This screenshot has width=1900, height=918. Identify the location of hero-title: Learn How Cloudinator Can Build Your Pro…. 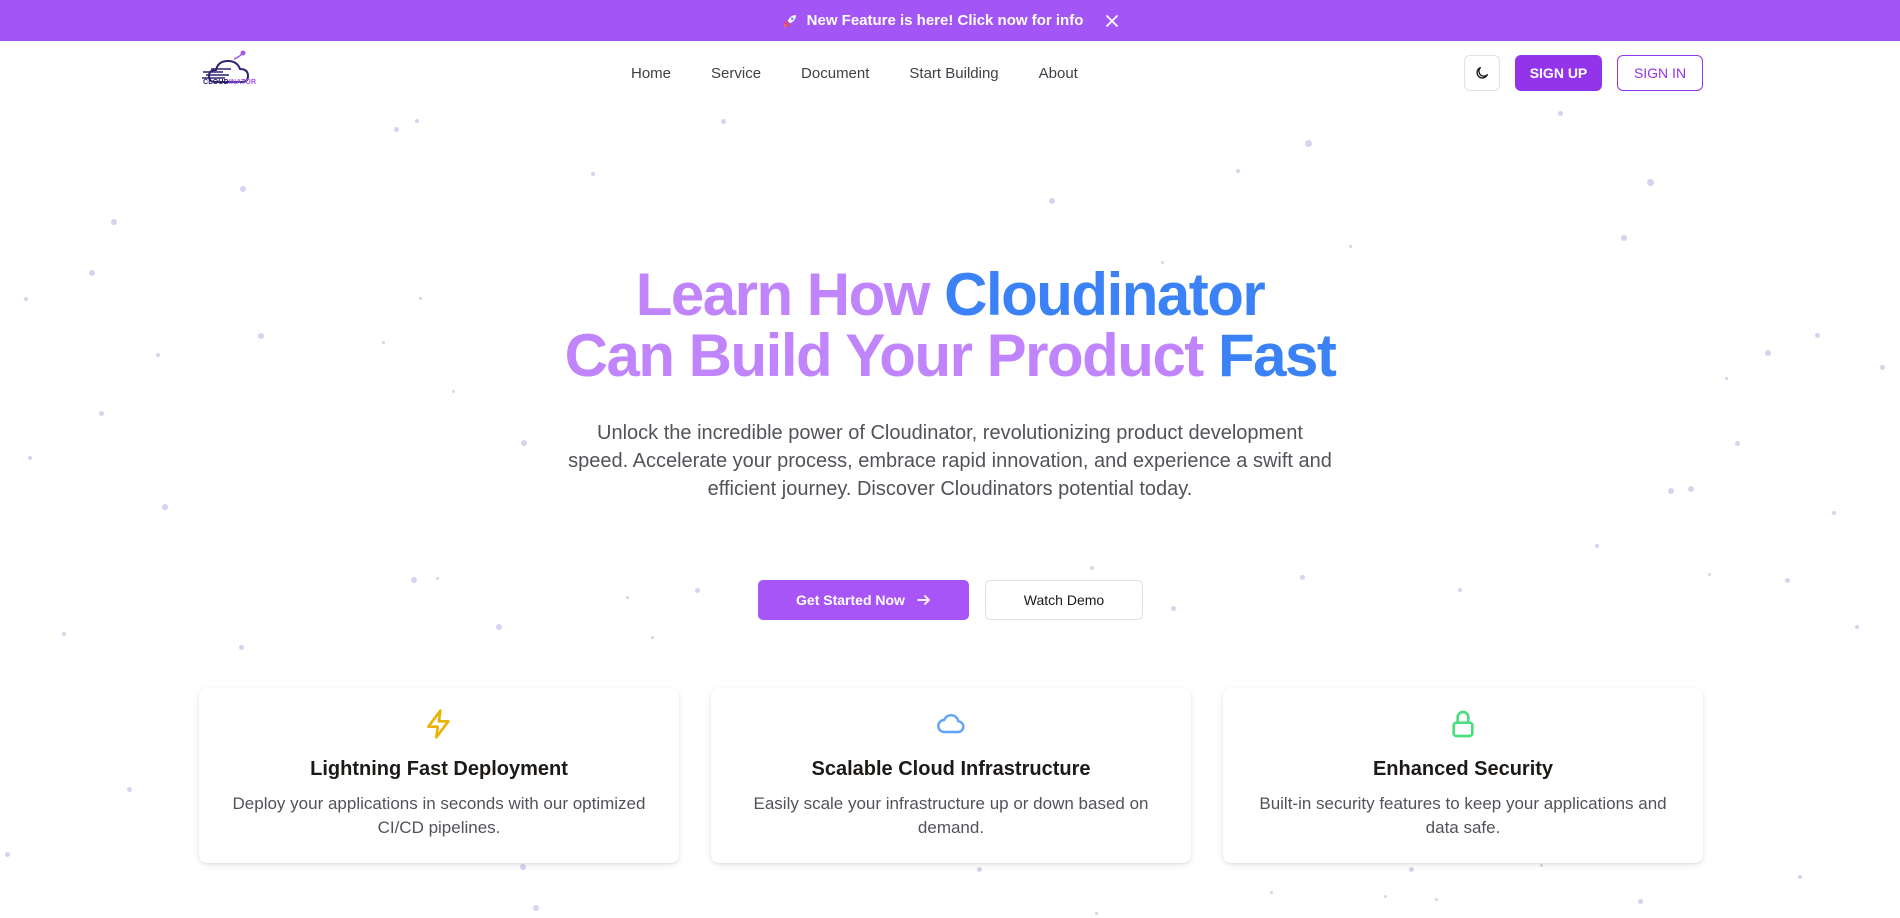
(950, 325).